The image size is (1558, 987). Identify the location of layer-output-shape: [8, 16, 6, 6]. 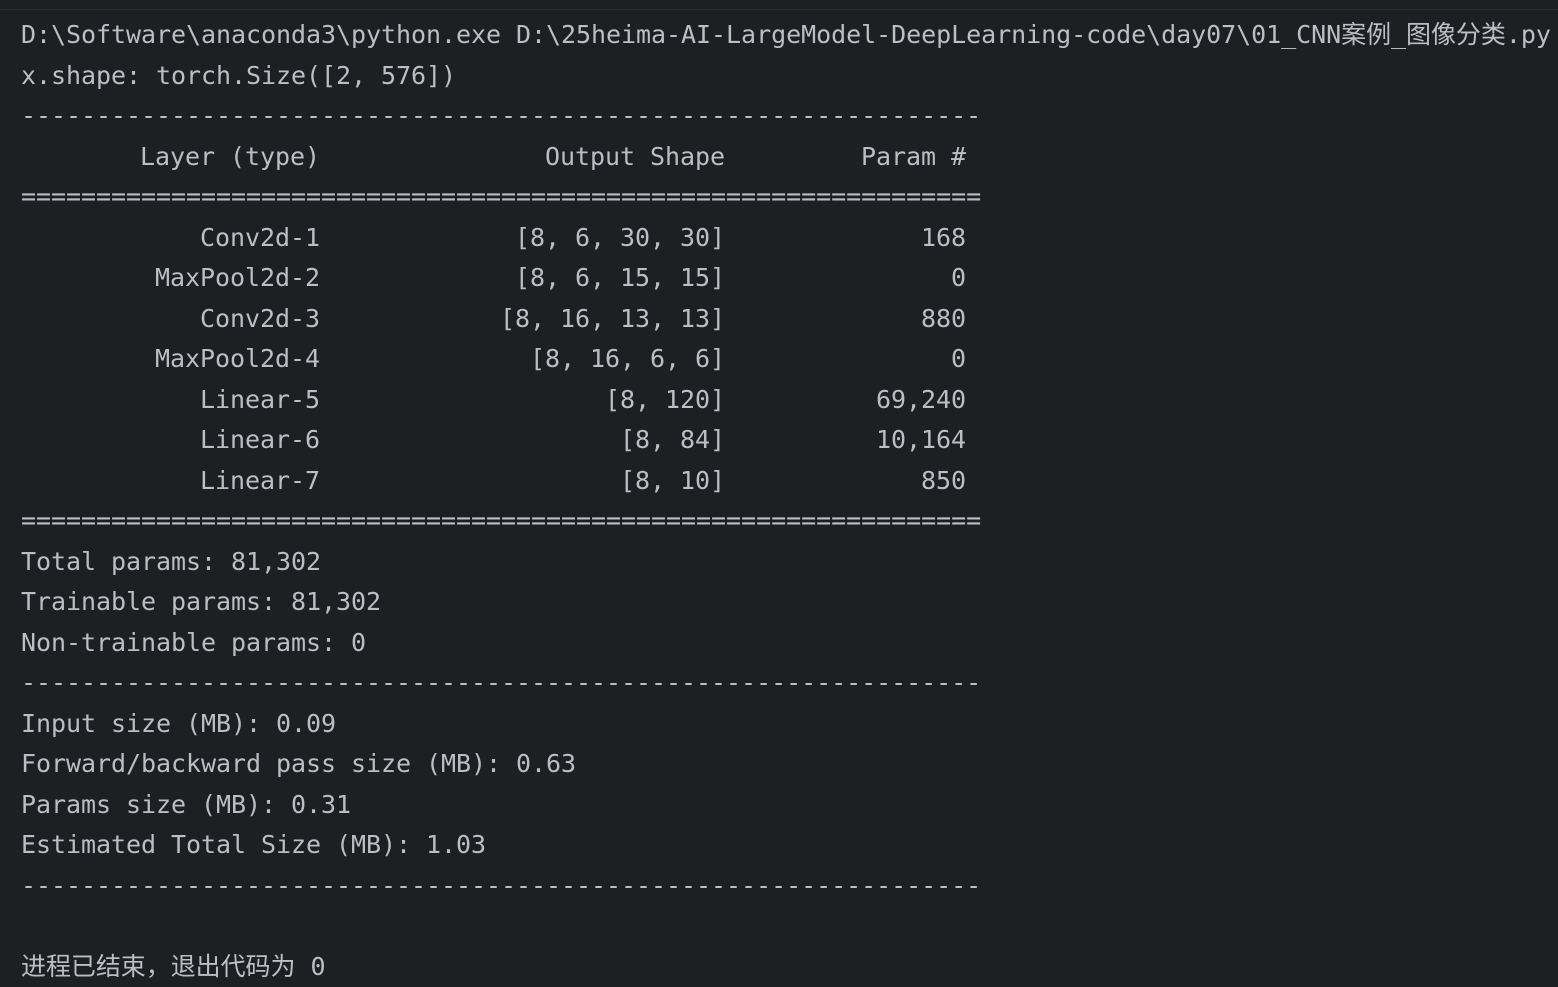
(627, 358).